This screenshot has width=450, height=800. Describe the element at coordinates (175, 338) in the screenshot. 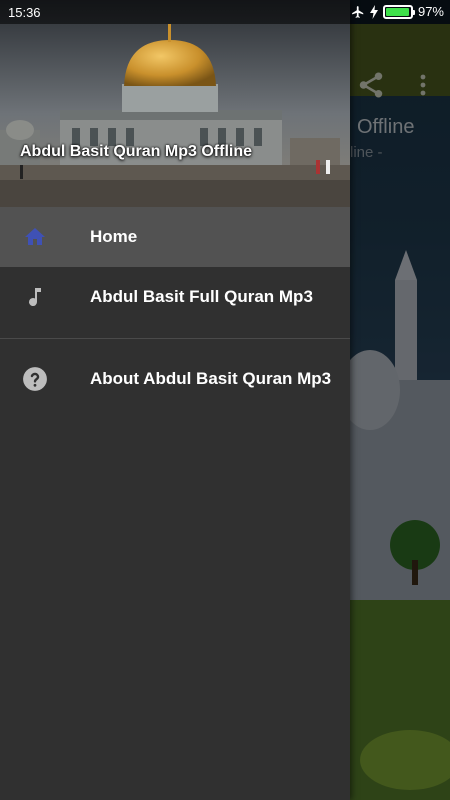

I see `menu-divider` at that location.